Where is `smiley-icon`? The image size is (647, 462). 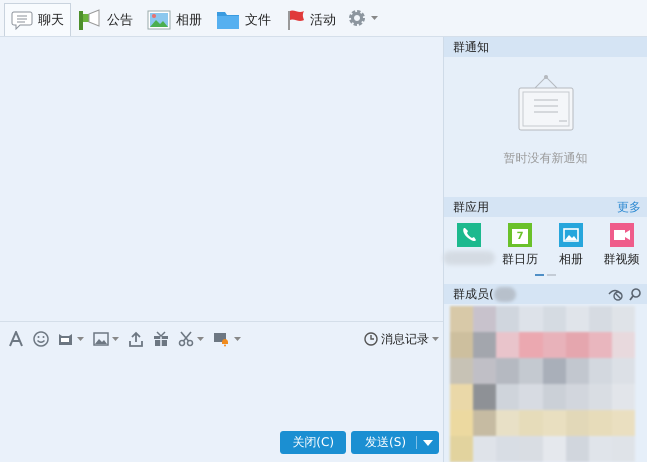
smiley-icon is located at coordinates (41, 339).